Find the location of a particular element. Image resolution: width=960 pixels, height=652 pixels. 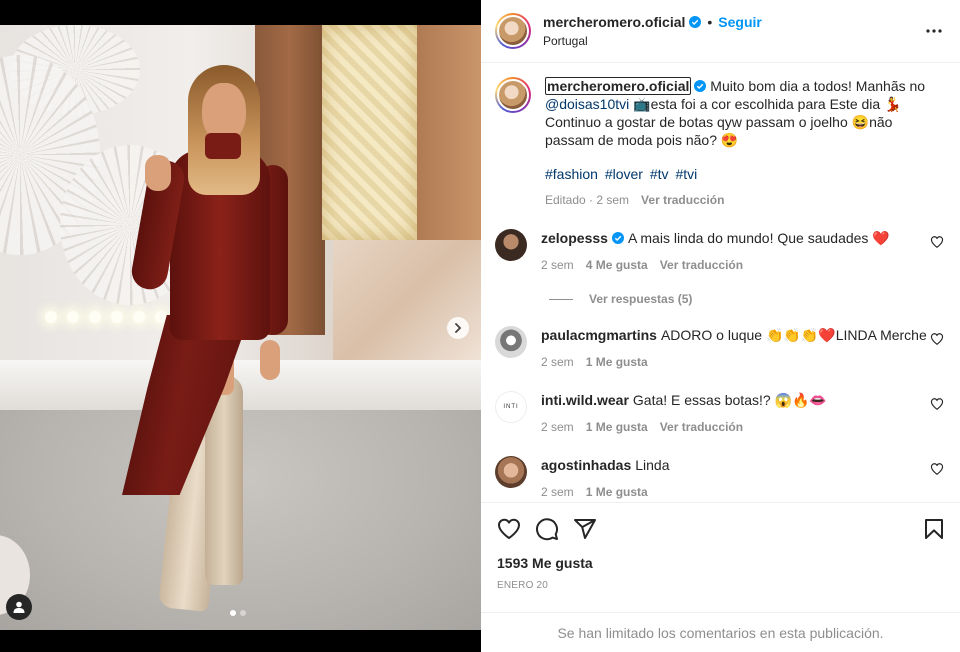

comment-text: Gata! E essas botas!? 😱🔥👄 is located at coordinates (729, 400).